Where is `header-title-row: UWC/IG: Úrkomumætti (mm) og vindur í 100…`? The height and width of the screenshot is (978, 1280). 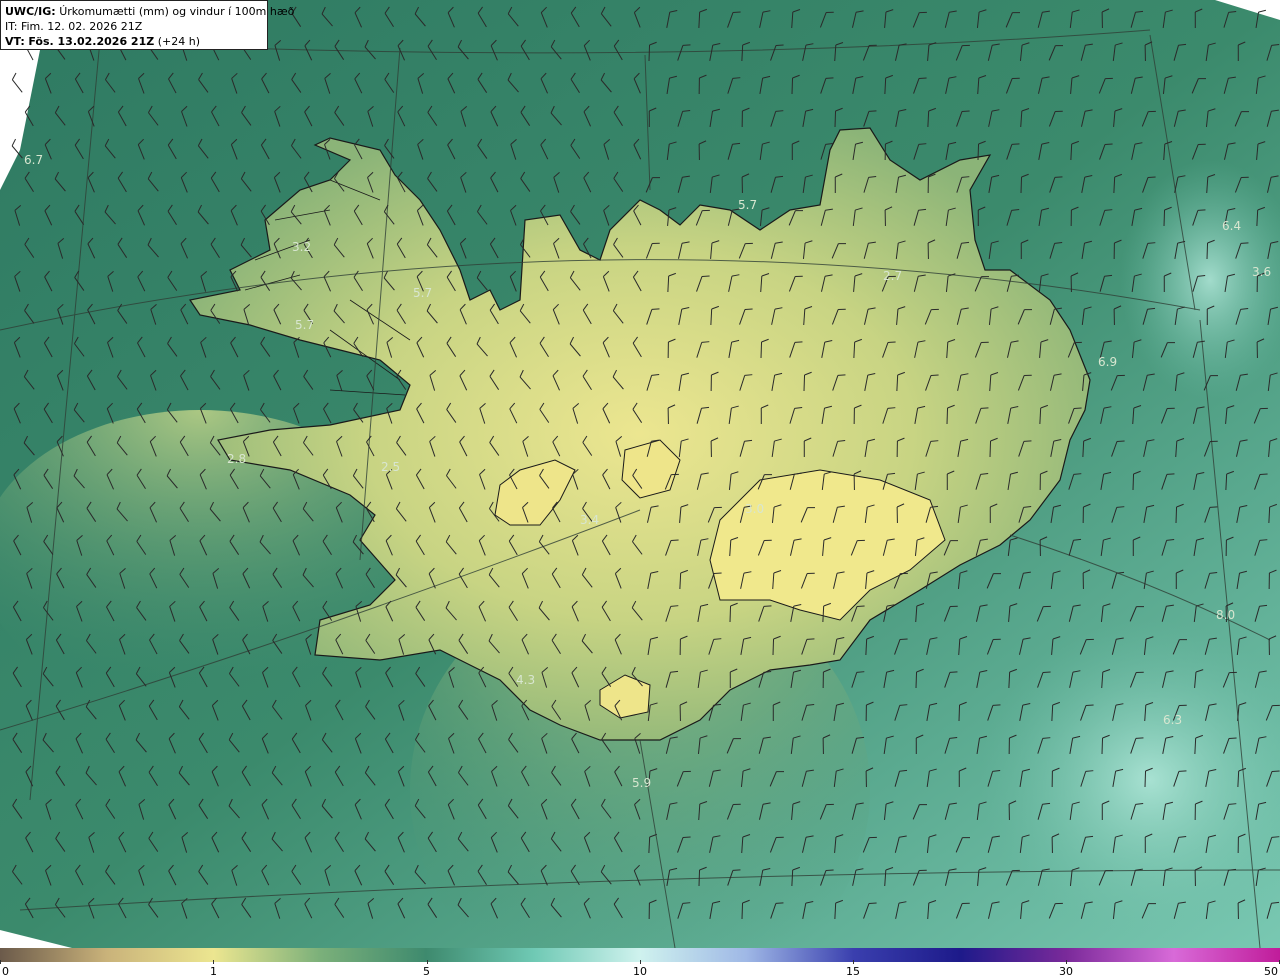 header-title-row: UWC/IG: Úrkomumætti (mm) og vindur í 100… is located at coordinates (149, 11).